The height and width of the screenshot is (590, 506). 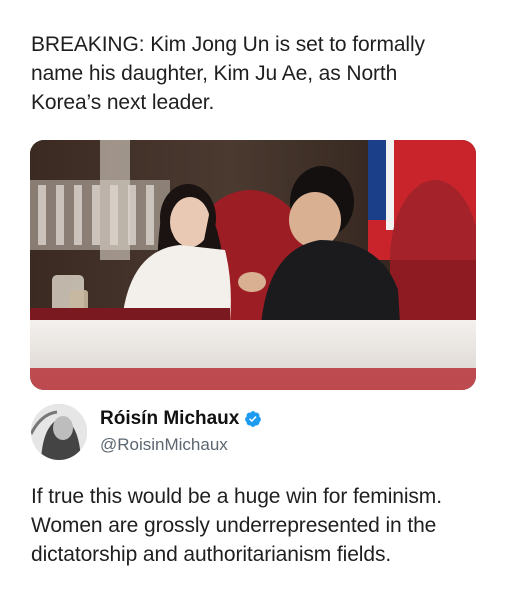 I want to click on avatar-image, so click(x=59, y=432).